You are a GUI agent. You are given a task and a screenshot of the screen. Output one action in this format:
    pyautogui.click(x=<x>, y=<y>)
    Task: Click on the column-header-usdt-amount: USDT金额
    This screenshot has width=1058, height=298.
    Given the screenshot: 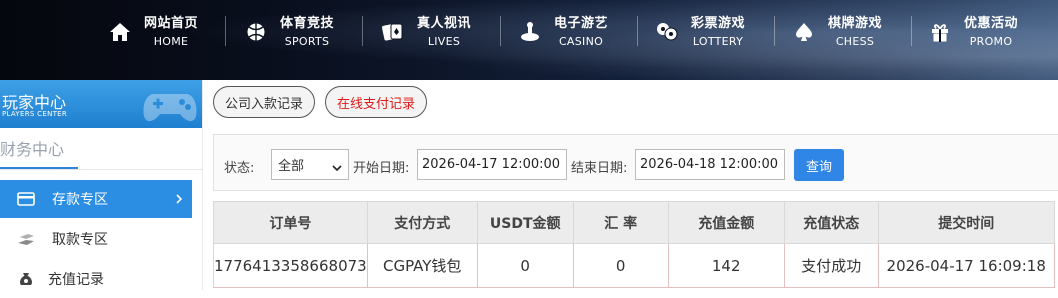 What is the action you would take?
    pyautogui.click(x=525, y=222)
    